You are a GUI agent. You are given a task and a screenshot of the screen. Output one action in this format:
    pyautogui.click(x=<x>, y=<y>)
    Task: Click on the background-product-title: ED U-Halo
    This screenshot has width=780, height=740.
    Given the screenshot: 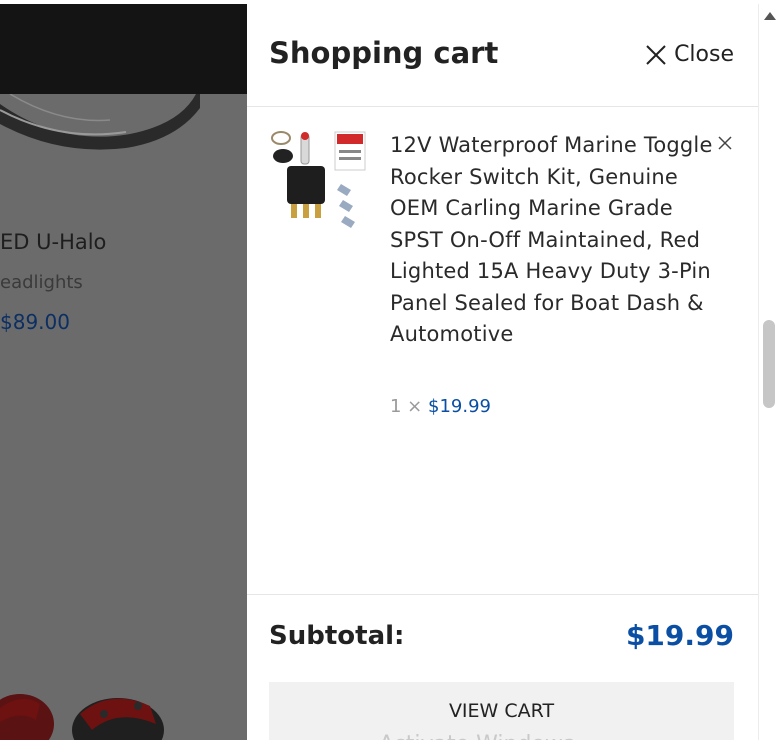 What is the action you would take?
    pyautogui.click(x=53, y=242)
    